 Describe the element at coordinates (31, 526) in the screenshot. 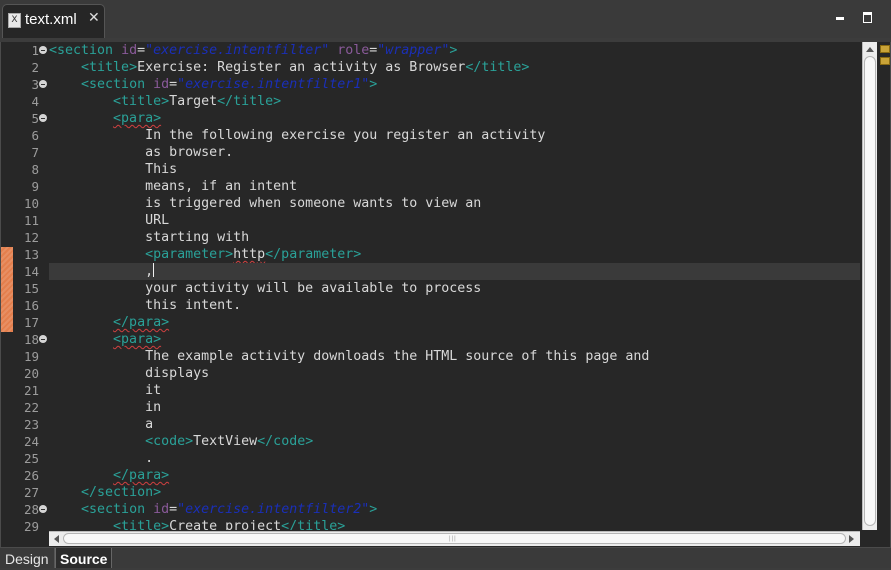

I see `line-number: 29` at that location.